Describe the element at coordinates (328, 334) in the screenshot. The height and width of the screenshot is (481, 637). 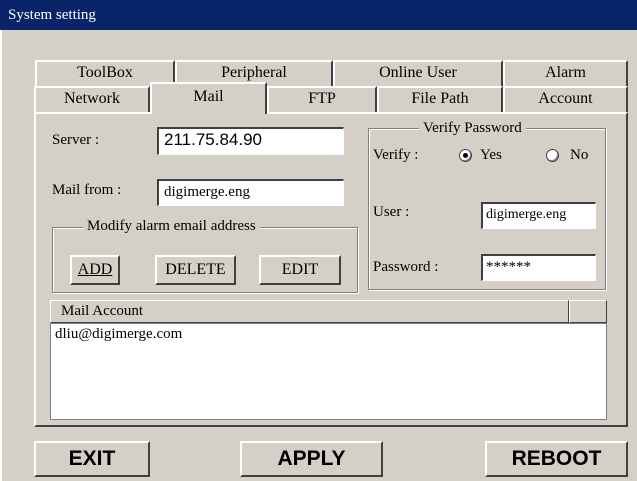
I see `list-item: dliu@digimerge.com` at that location.